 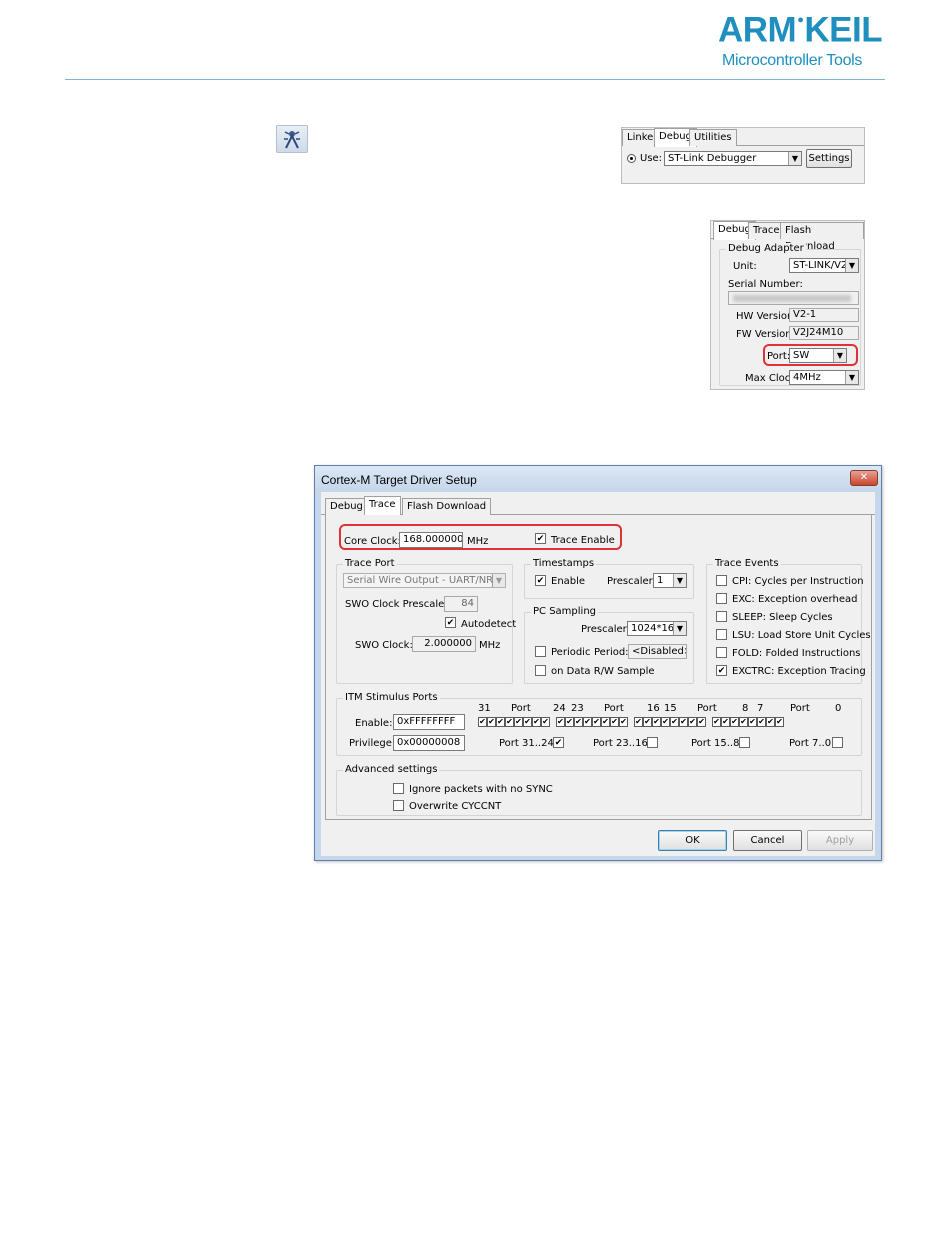 I want to click on tab-trace: Trace, so click(x=382, y=505).